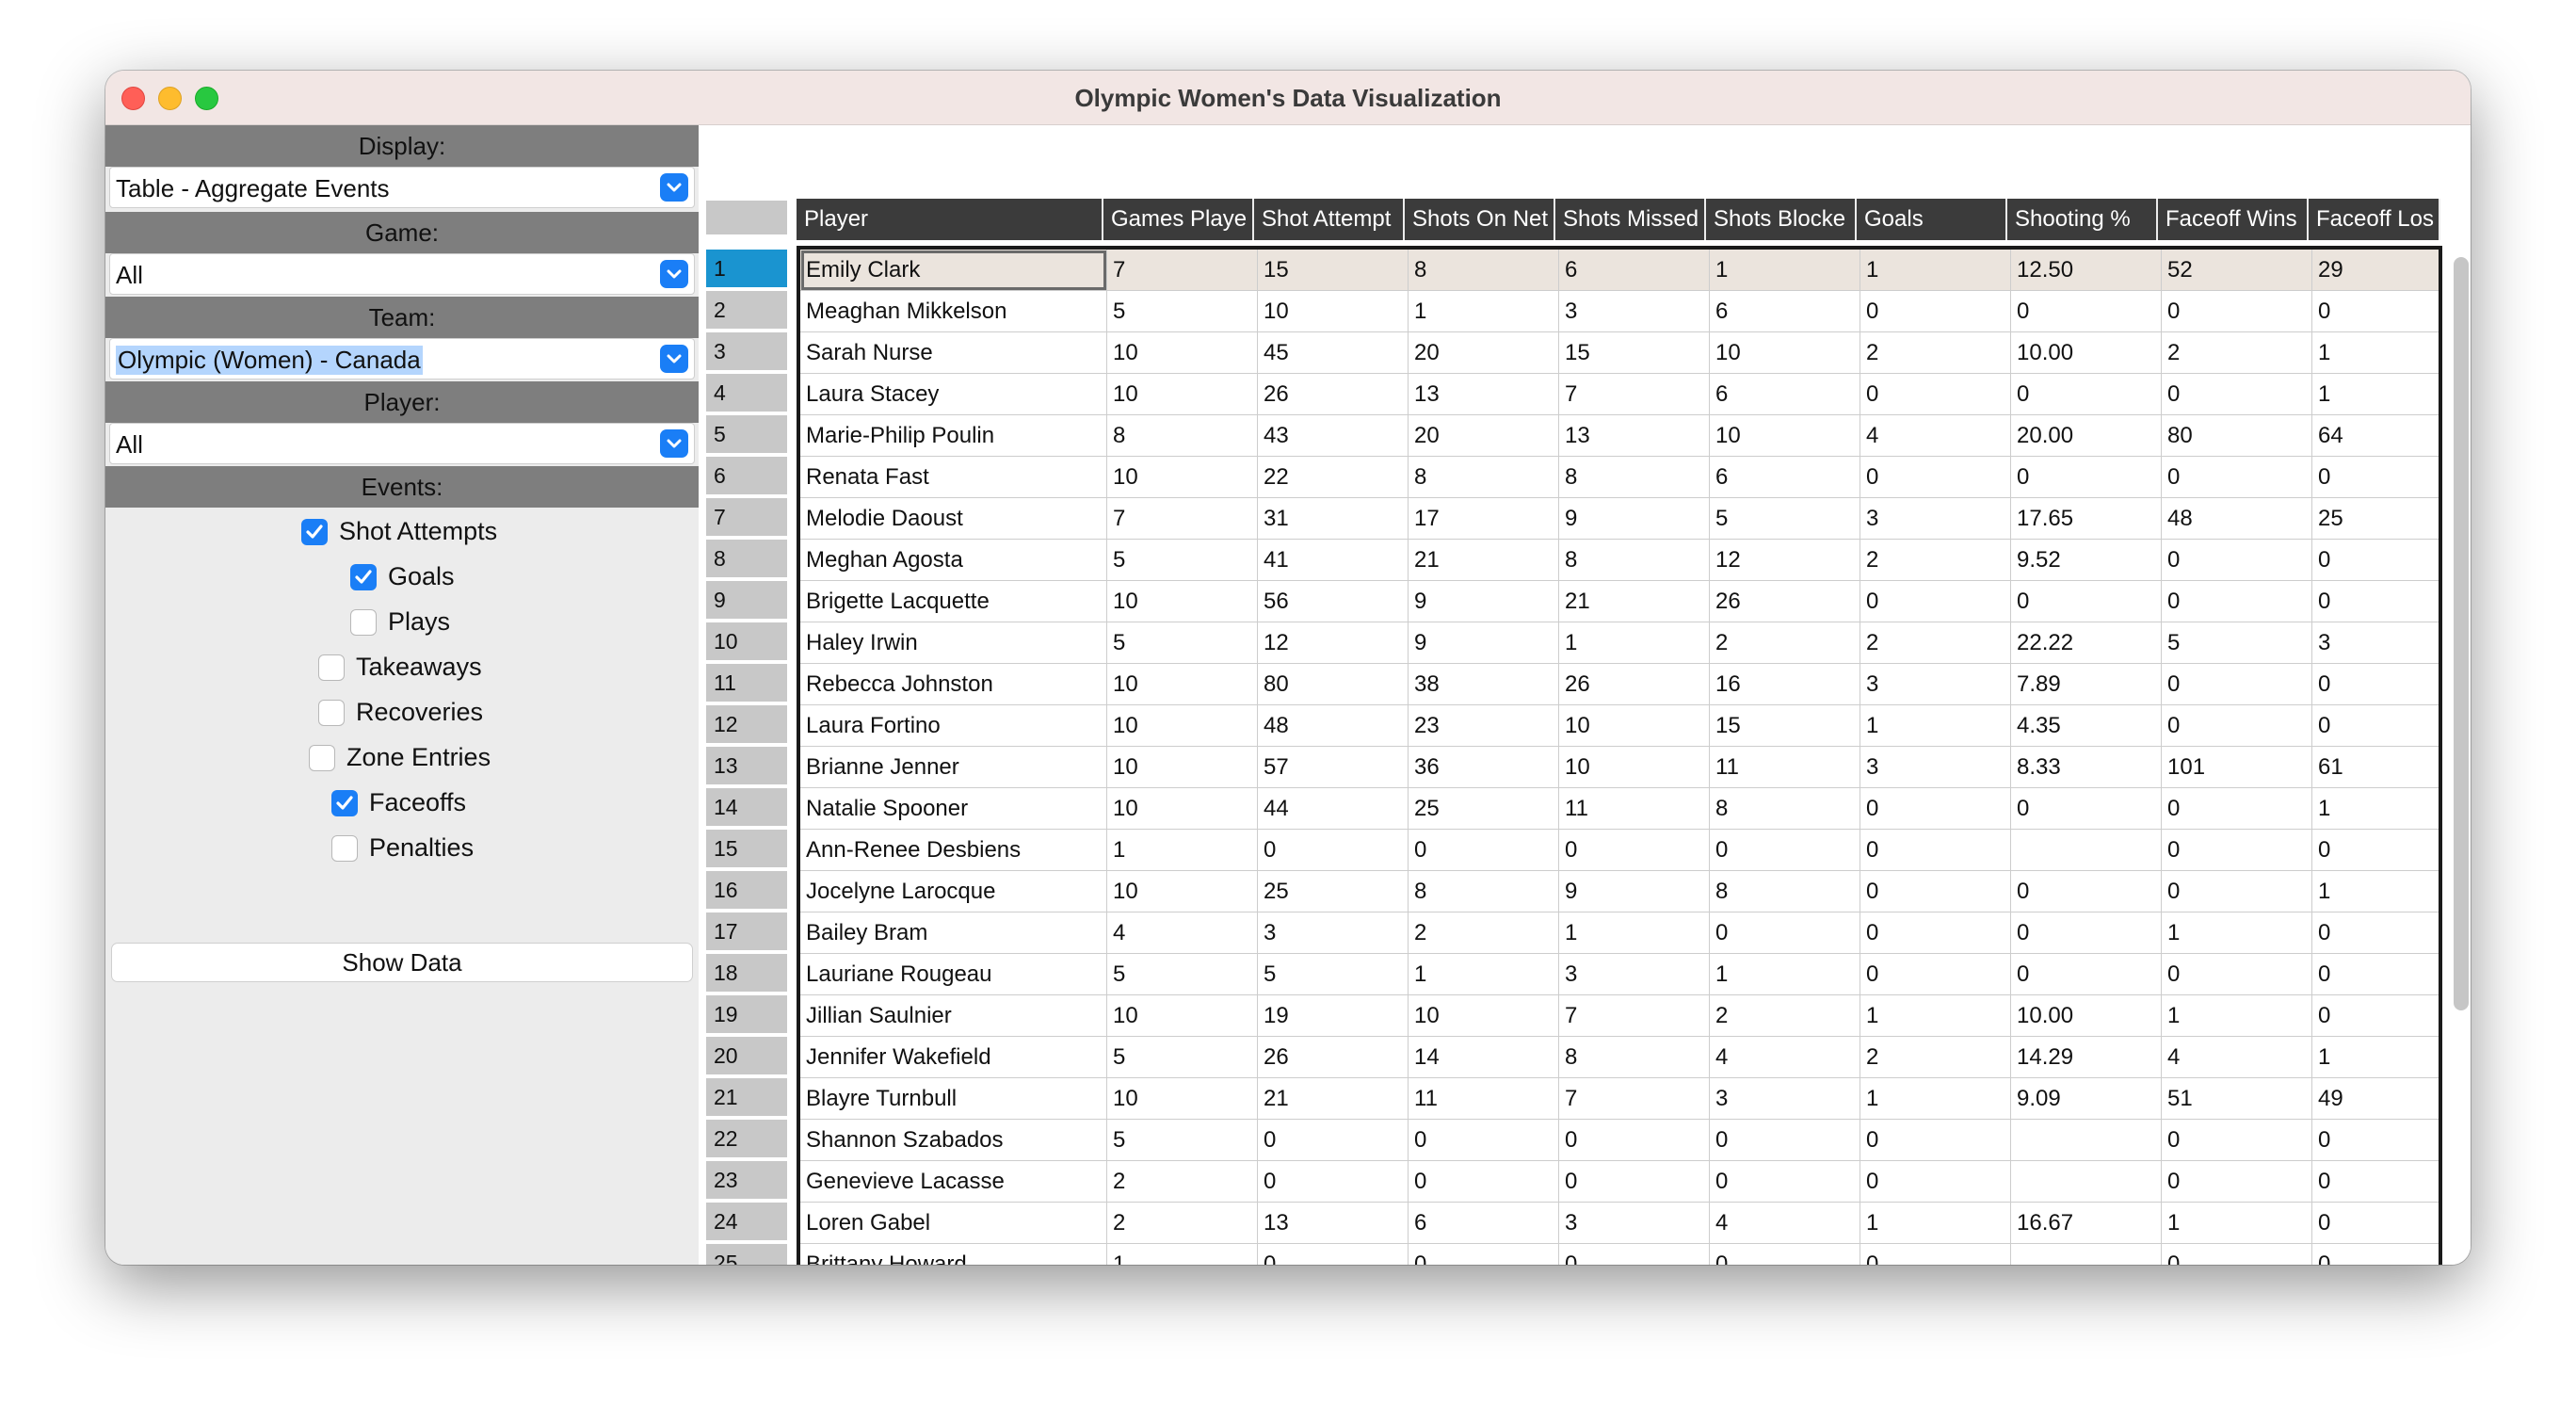 The width and height of the screenshot is (2576, 1405). What do you see at coordinates (402, 667) in the screenshot?
I see `event-checkbox-takeaways: Takeaways` at bounding box center [402, 667].